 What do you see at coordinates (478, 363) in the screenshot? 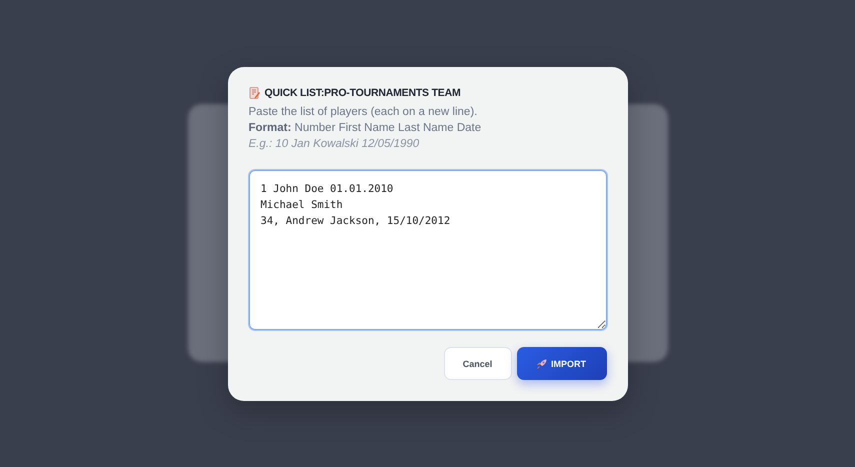
I see `cancel-button: Cancel` at bounding box center [478, 363].